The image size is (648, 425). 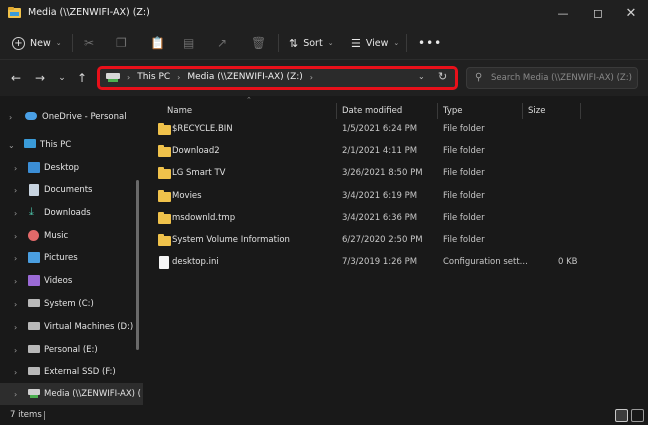 I want to click on up-button: ↑, so click(x=82, y=78).